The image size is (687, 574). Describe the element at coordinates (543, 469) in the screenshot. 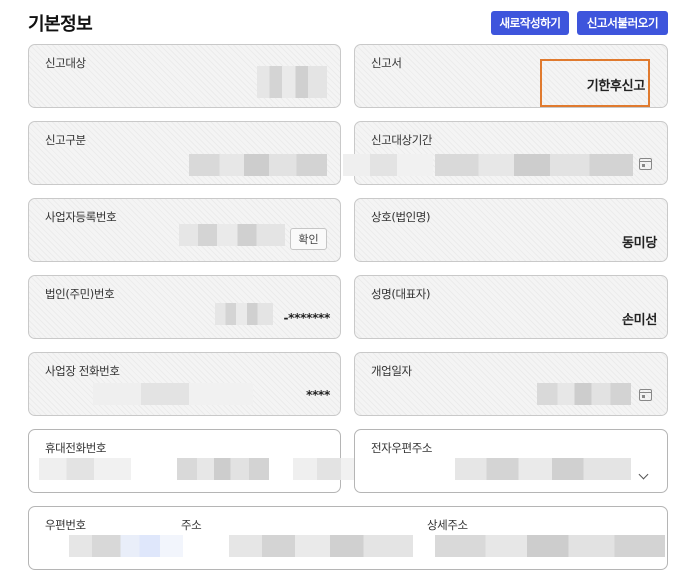

I see `email-value` at that location.